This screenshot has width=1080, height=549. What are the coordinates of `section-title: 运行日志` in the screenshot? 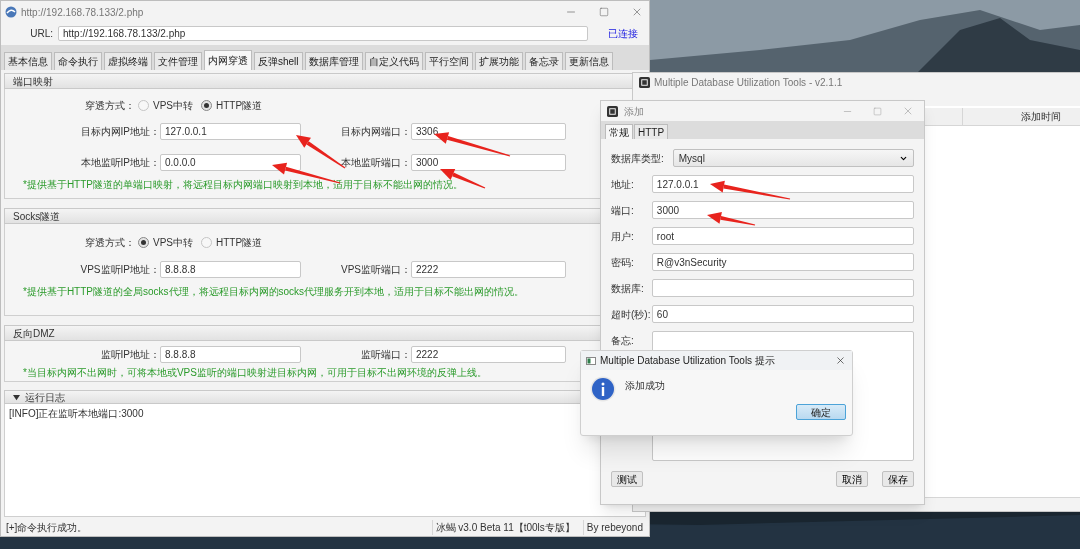 It's located at (45, 397).